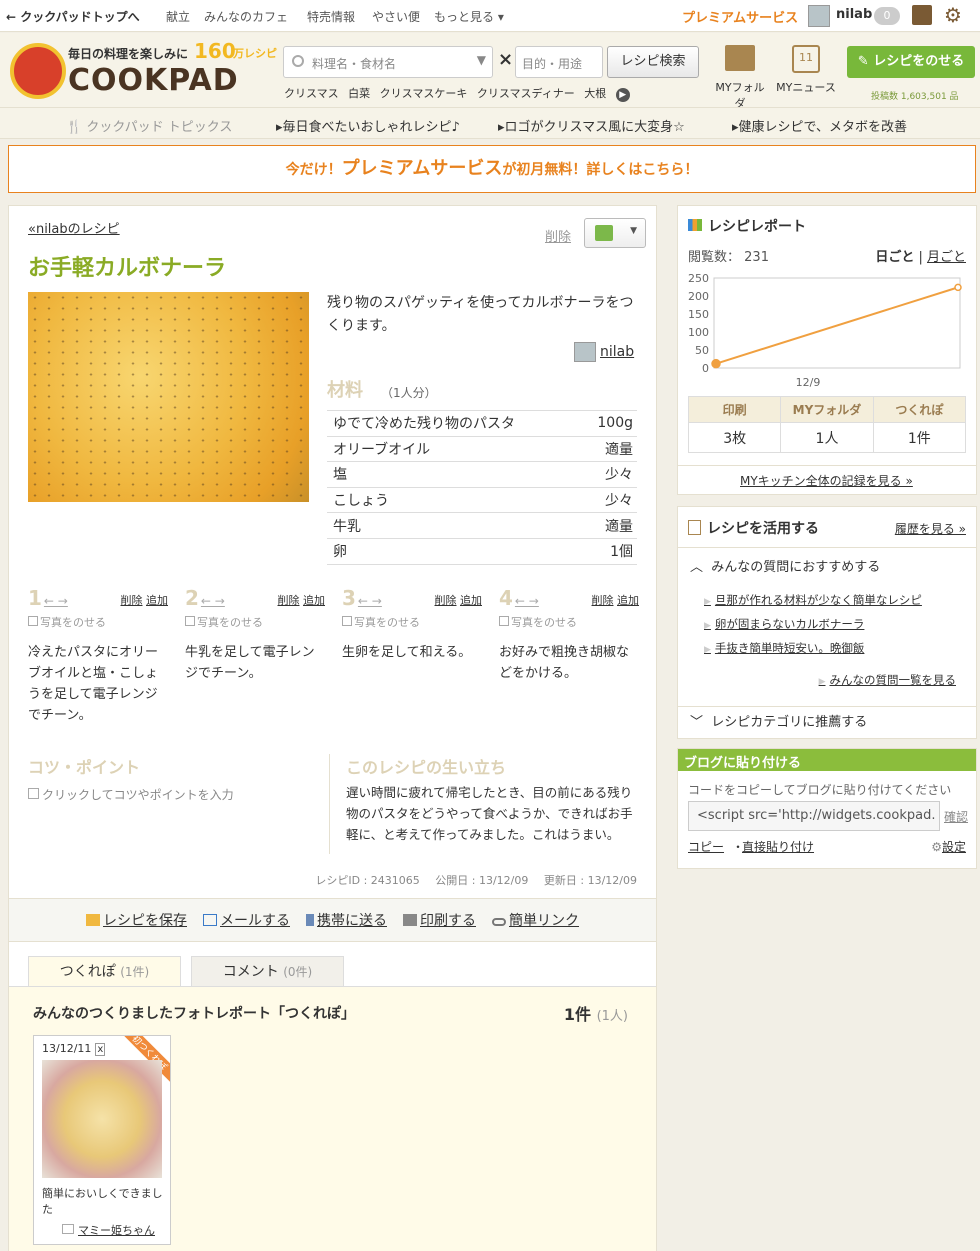  Describe the element at coordinates (311, 93) in the screenshot. I see `keyword-link: クリスマス` at that location.